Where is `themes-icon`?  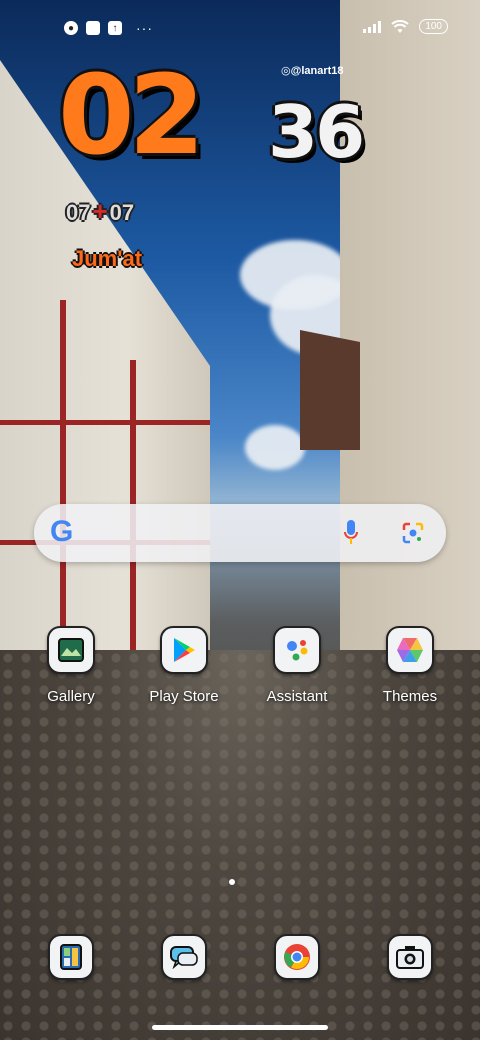 themes-icon is located at coordinates (410, 650).